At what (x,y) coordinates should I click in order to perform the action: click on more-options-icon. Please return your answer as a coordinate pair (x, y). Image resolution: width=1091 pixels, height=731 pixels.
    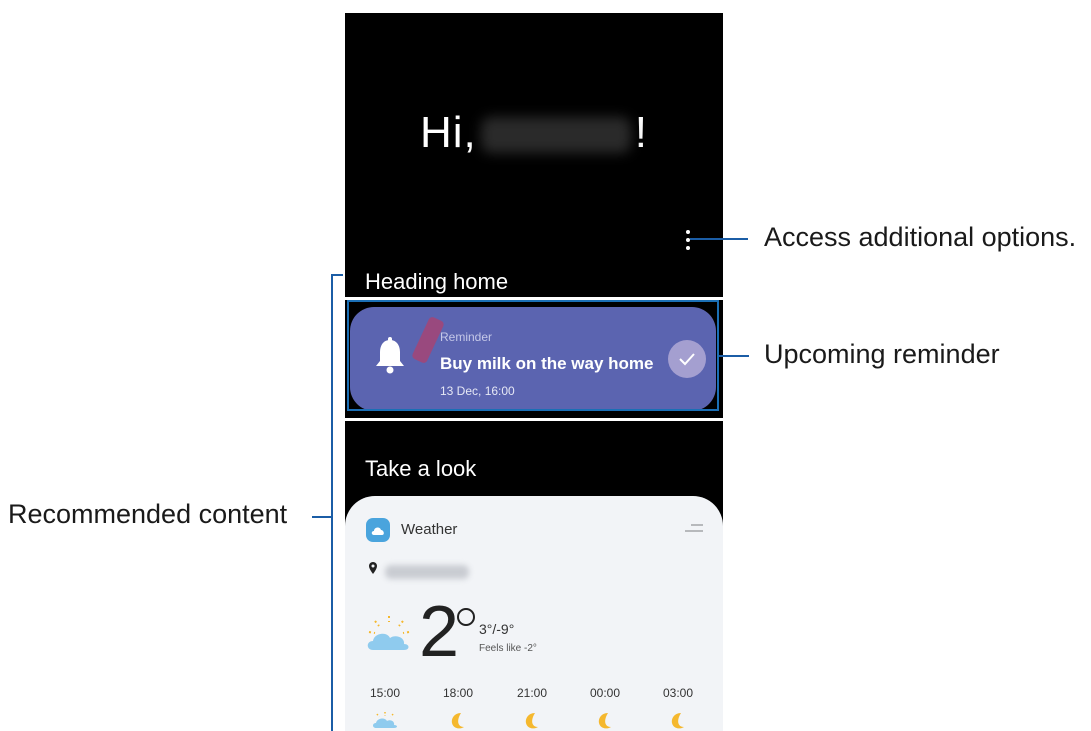
    Looking at the image, I should click on (688, 240).